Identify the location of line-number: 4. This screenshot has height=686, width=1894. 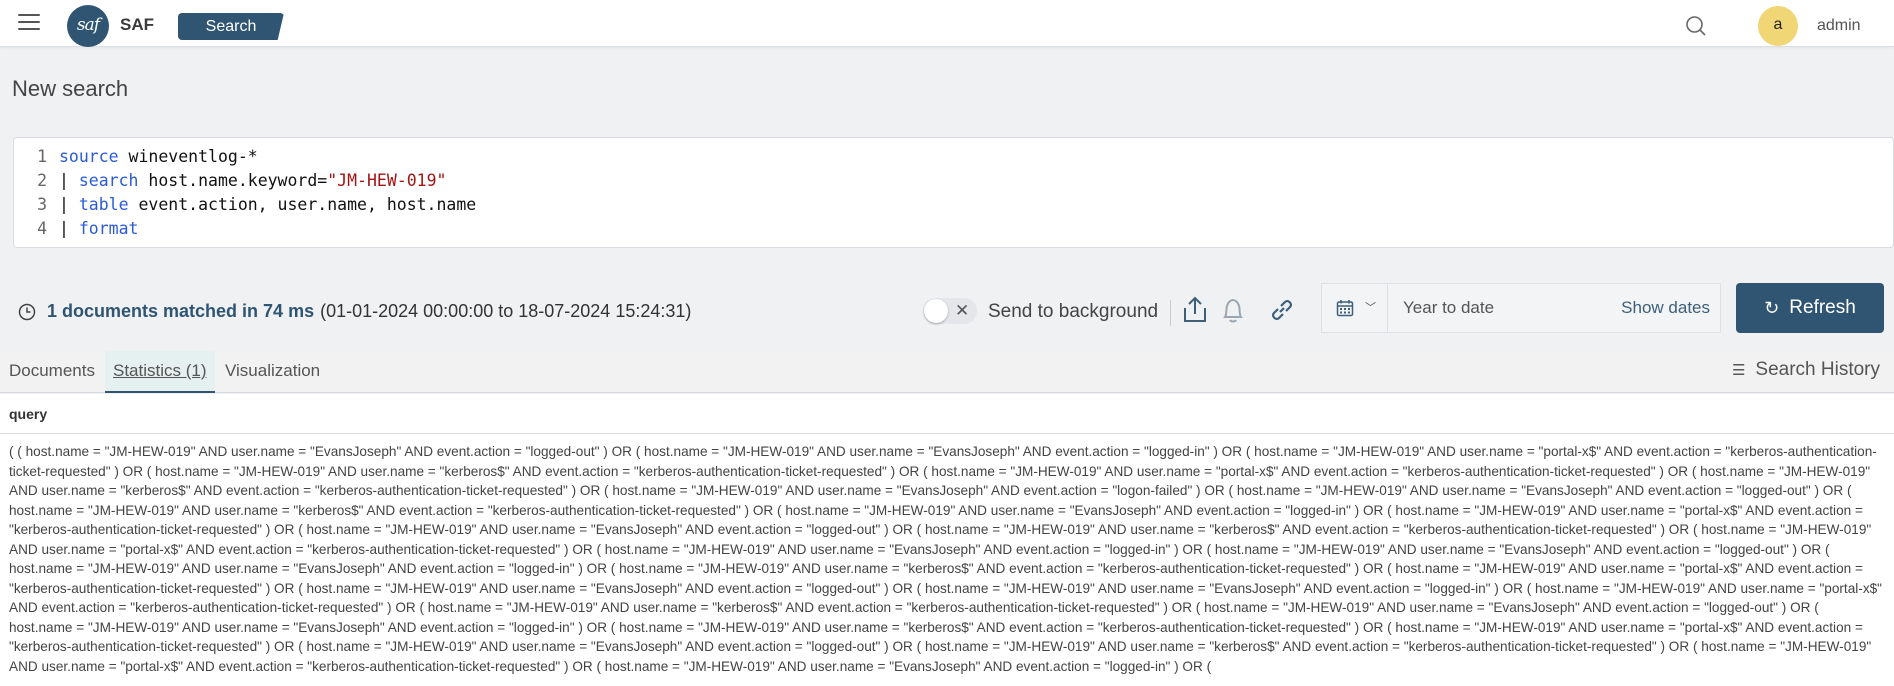
(42, 228).